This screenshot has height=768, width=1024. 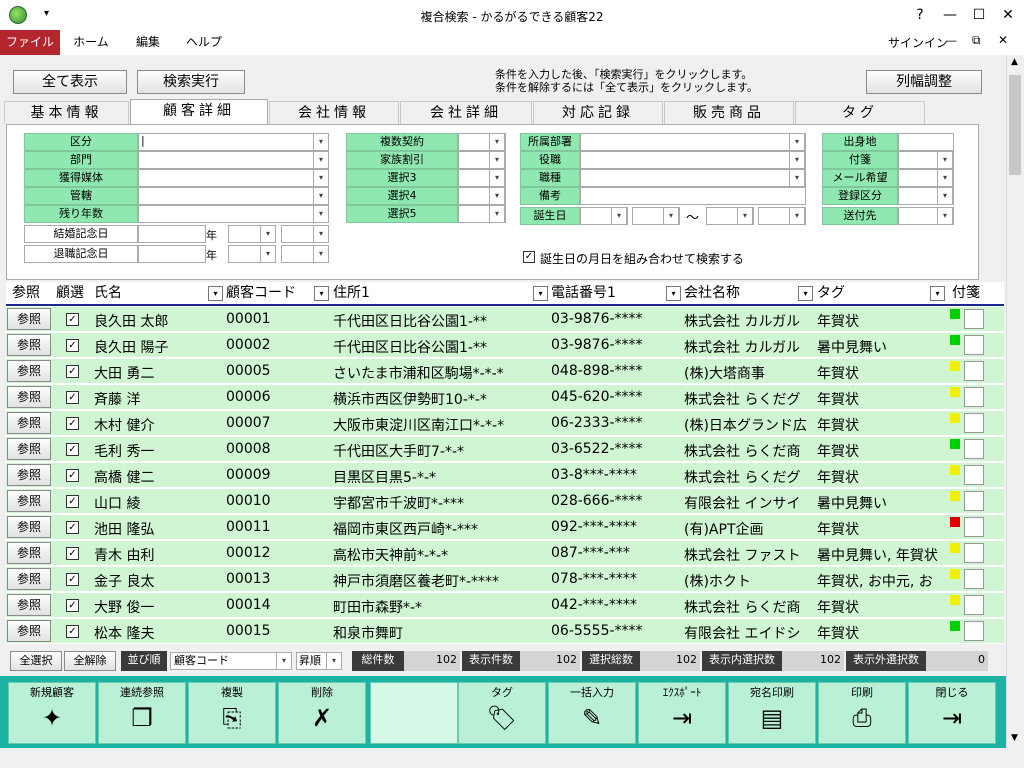 What do you see at coordinates (945, 216) in the screenshot?
I see `send-to-dropdown-icon: ▾` at bounding box center [945, 216].